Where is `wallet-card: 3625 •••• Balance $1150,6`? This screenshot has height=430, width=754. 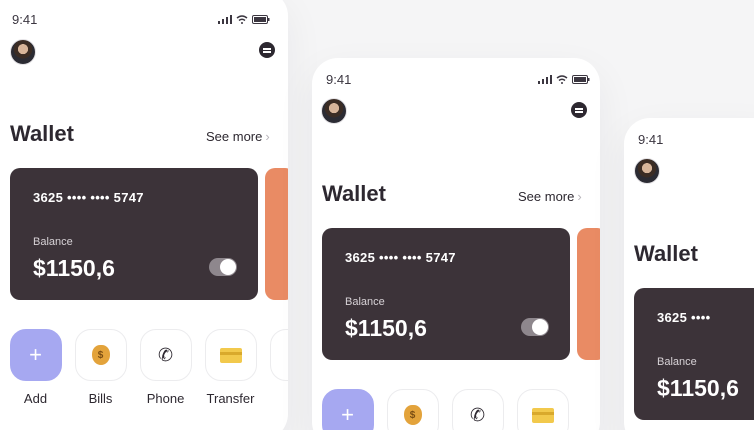
wallet-card: 3625 •••• Balance $1150,6 is located at coordinates (694, 354).